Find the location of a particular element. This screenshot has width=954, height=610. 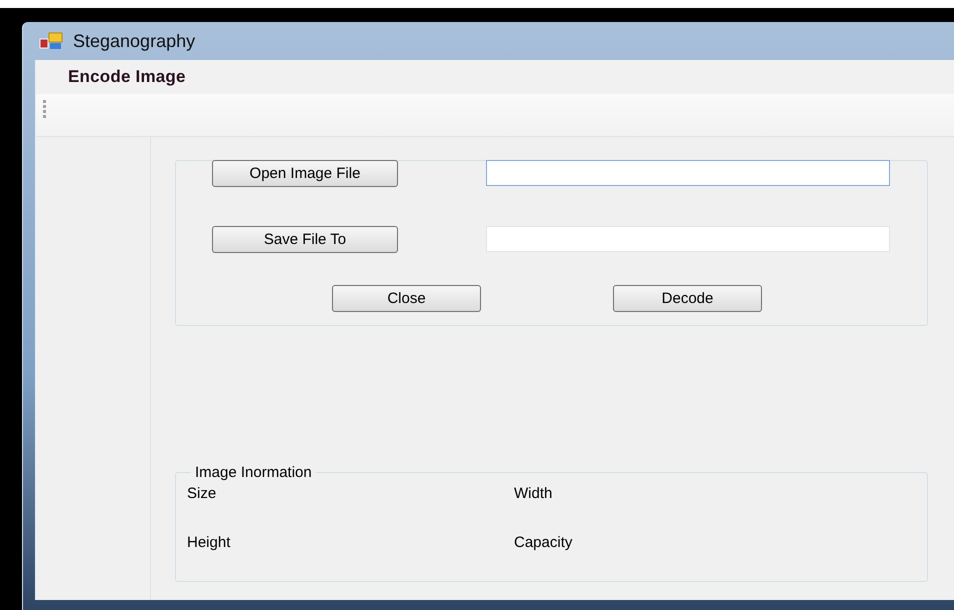

file-button: Save File To is located at coordinates (305, 239).